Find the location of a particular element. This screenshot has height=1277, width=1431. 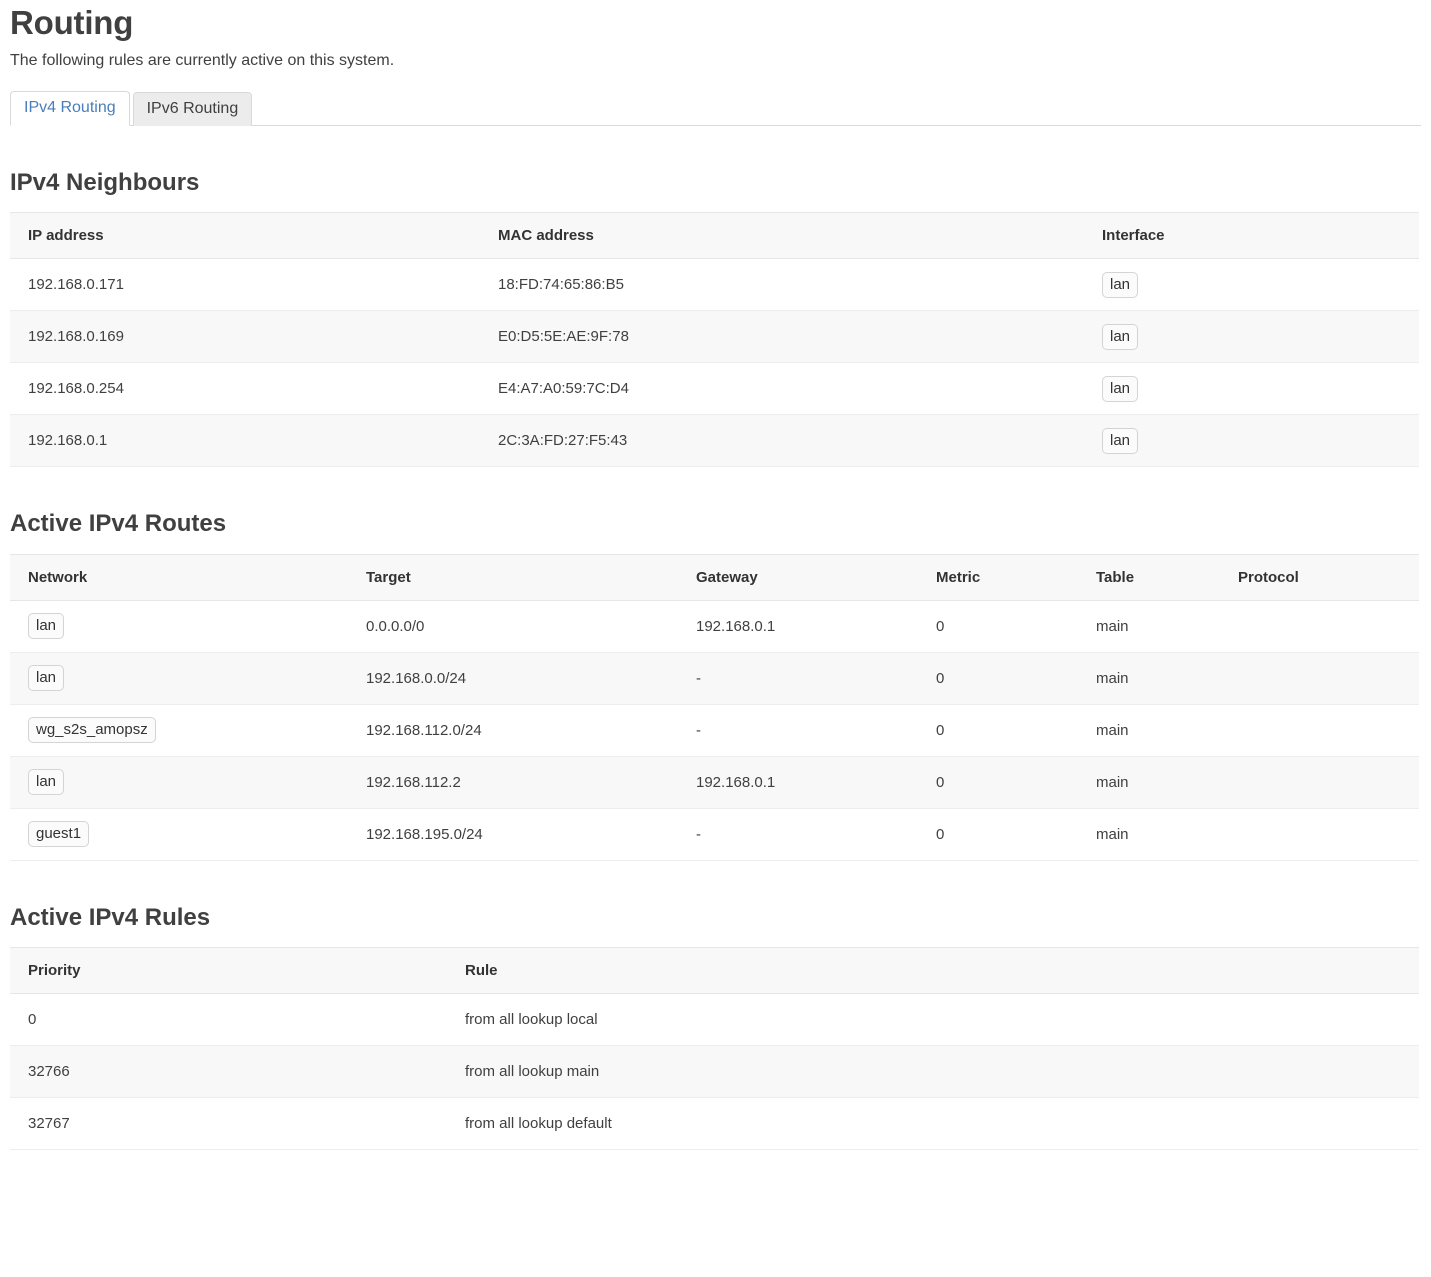

column-header-metric: Metric is located at coordinates (998, 577).